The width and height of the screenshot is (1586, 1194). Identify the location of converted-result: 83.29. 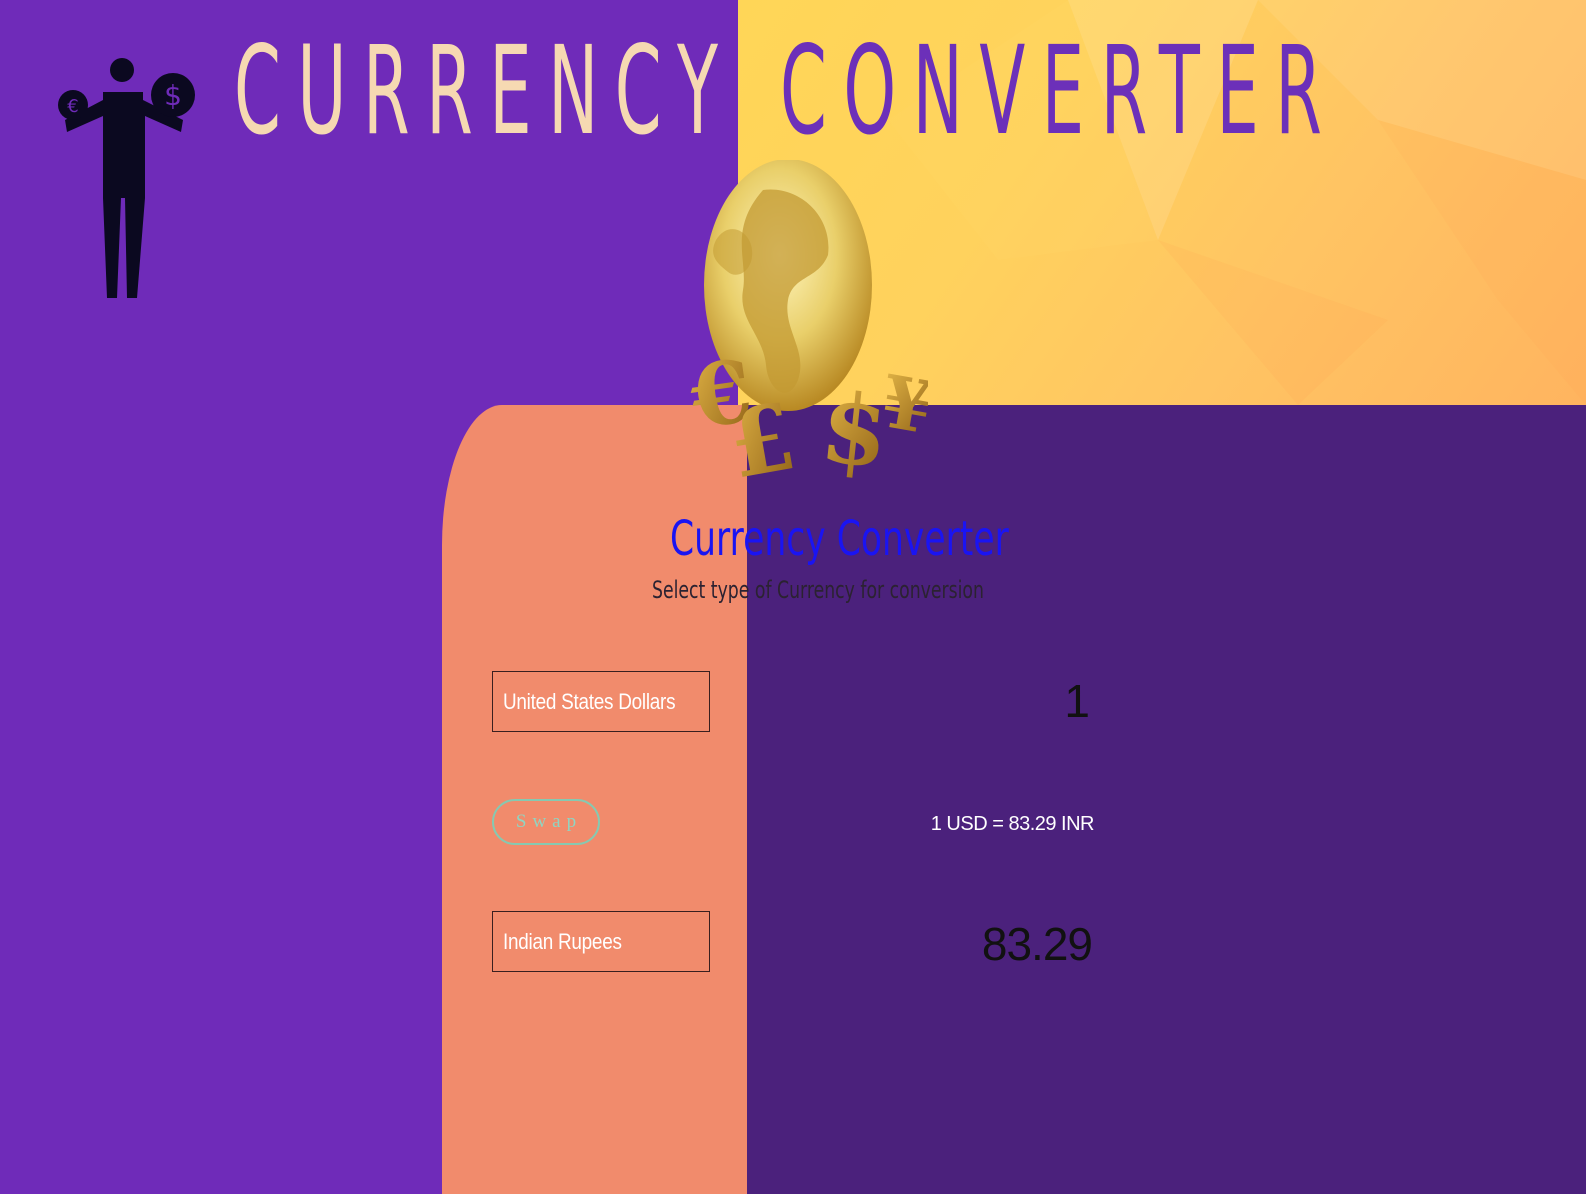
(1037, 944).